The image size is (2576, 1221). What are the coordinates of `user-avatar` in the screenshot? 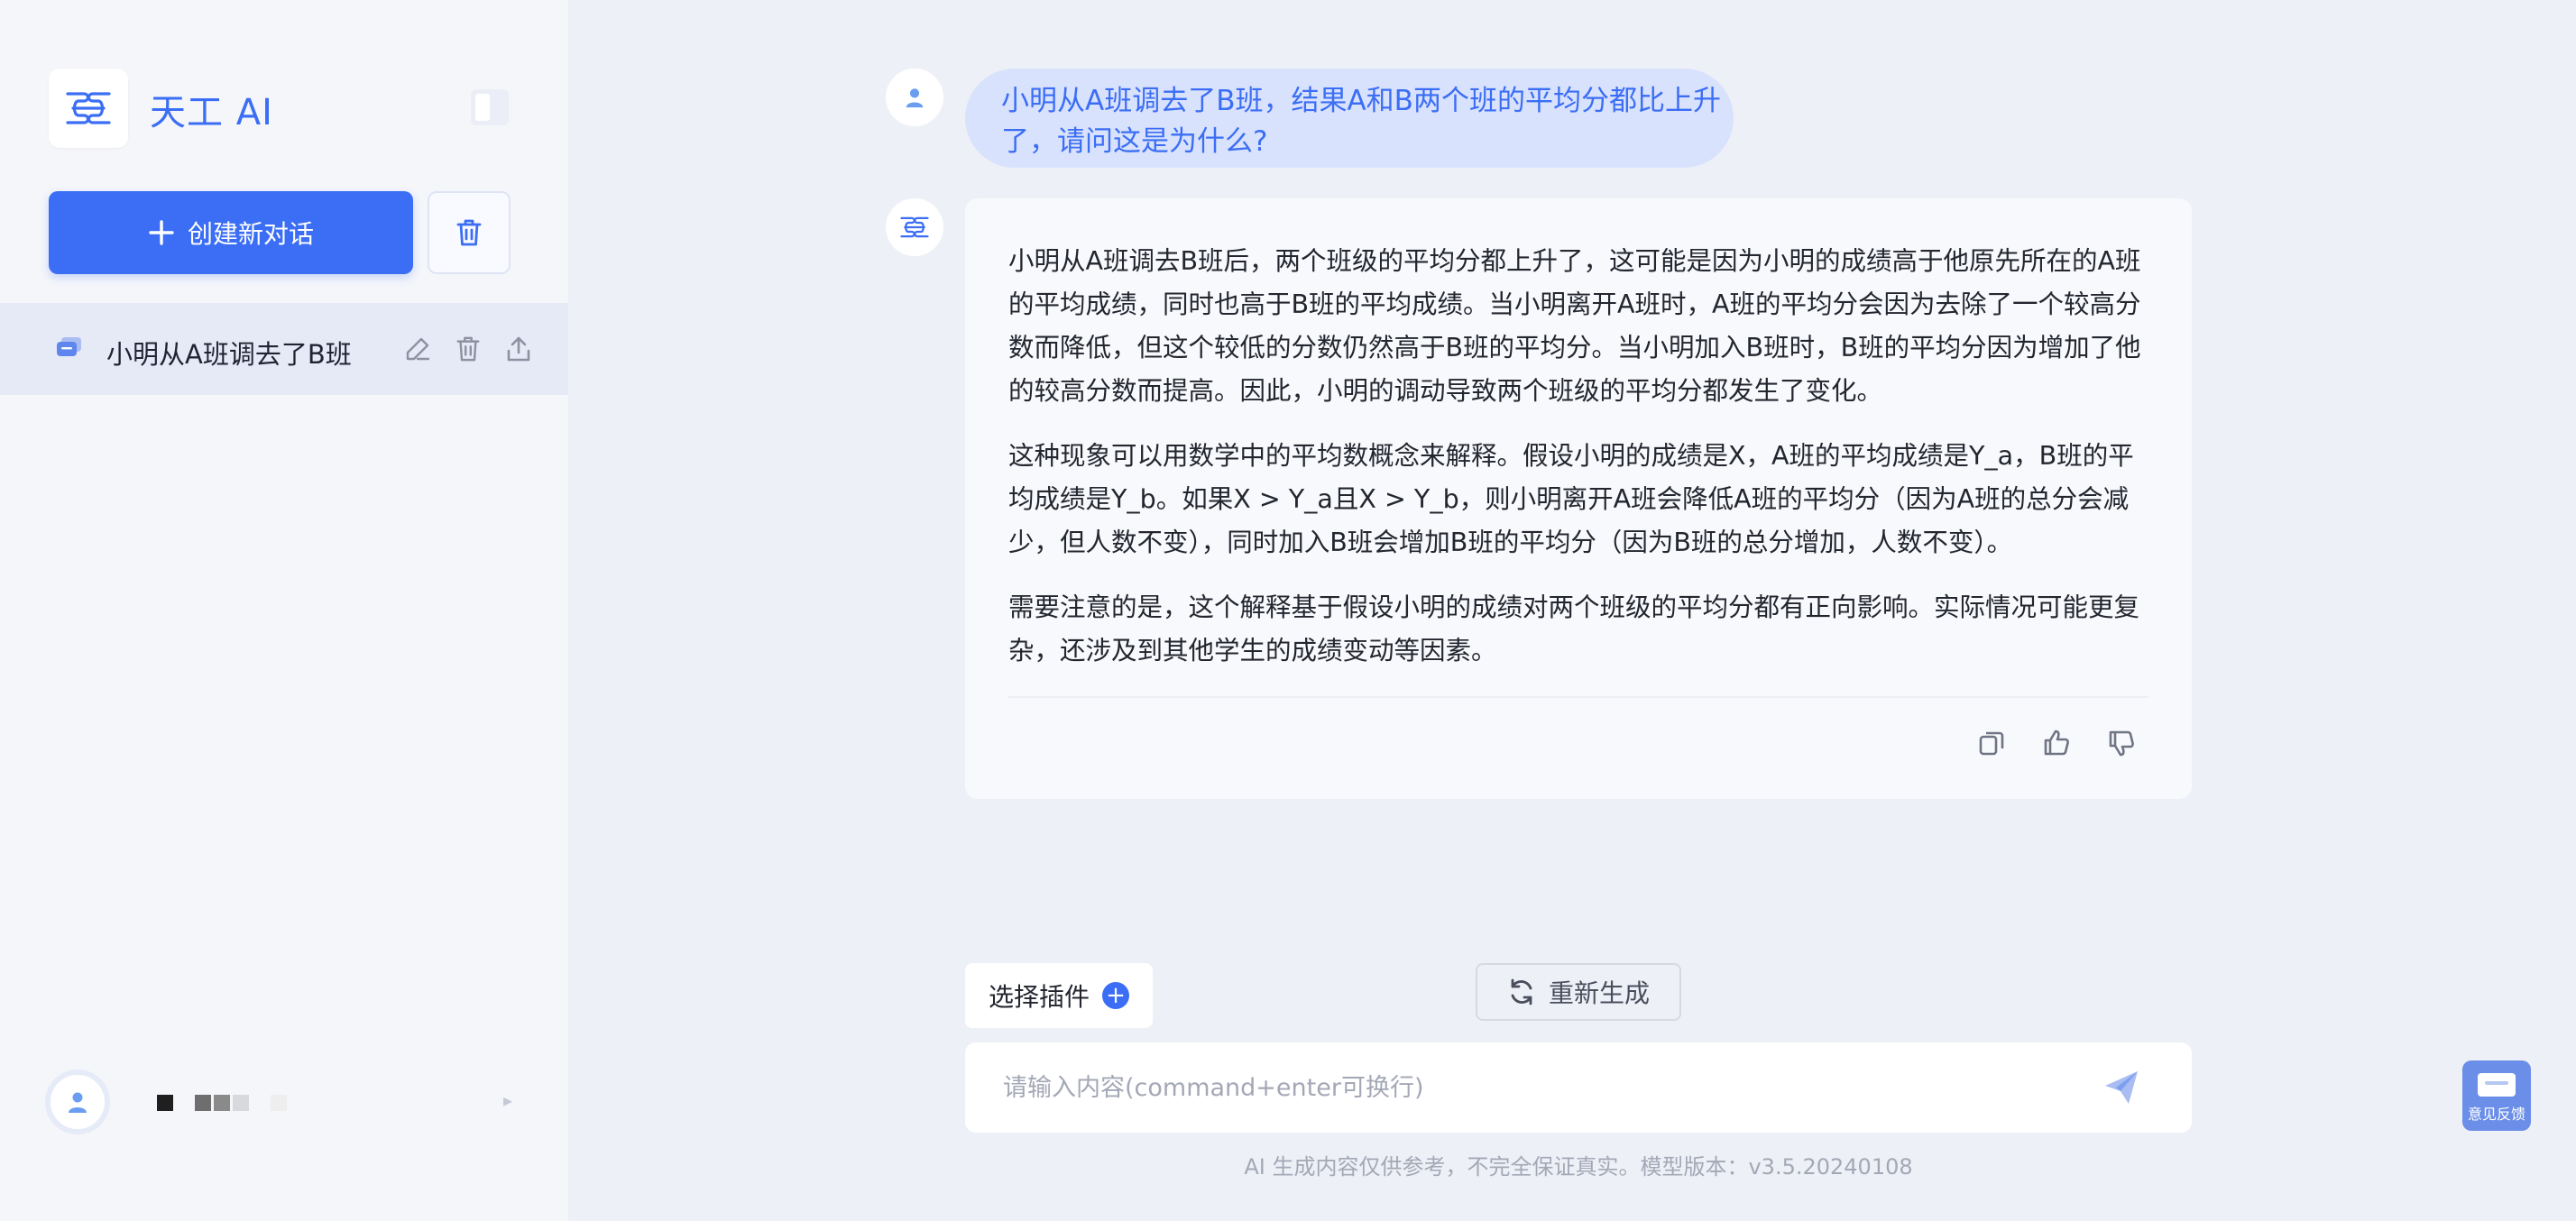 It's located at (77, 1102).